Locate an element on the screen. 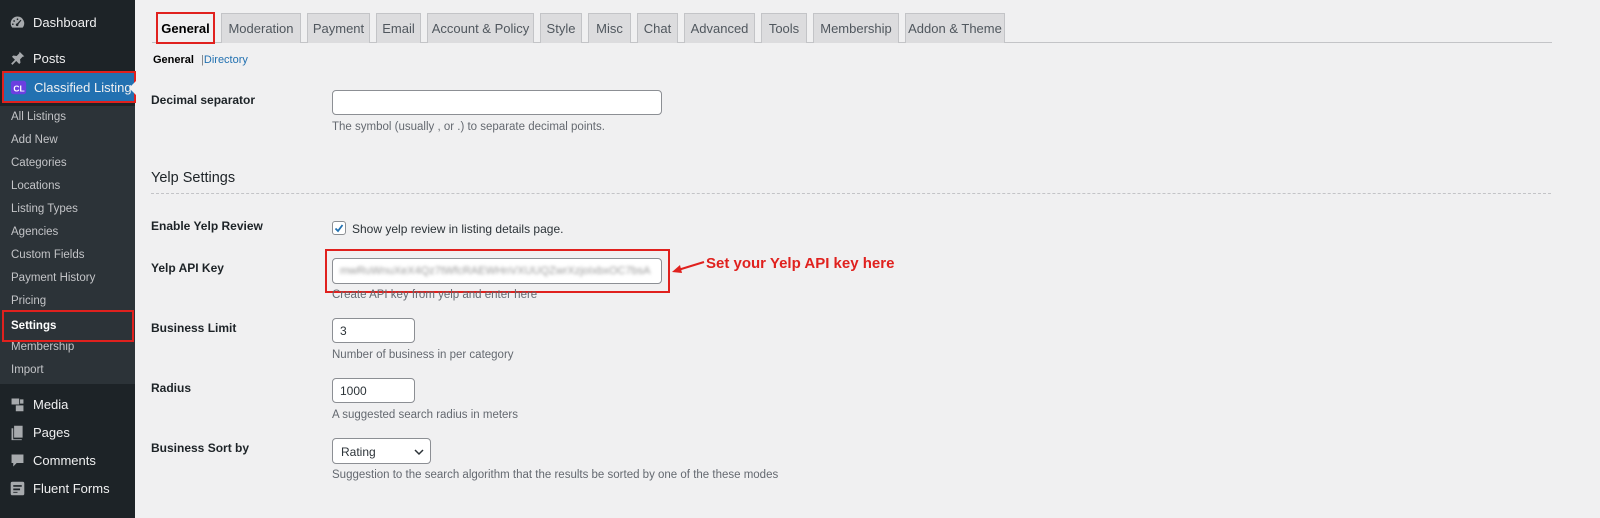 This screenshot has height=518, width=1600. radius-input is located at coordinates (373, 390).